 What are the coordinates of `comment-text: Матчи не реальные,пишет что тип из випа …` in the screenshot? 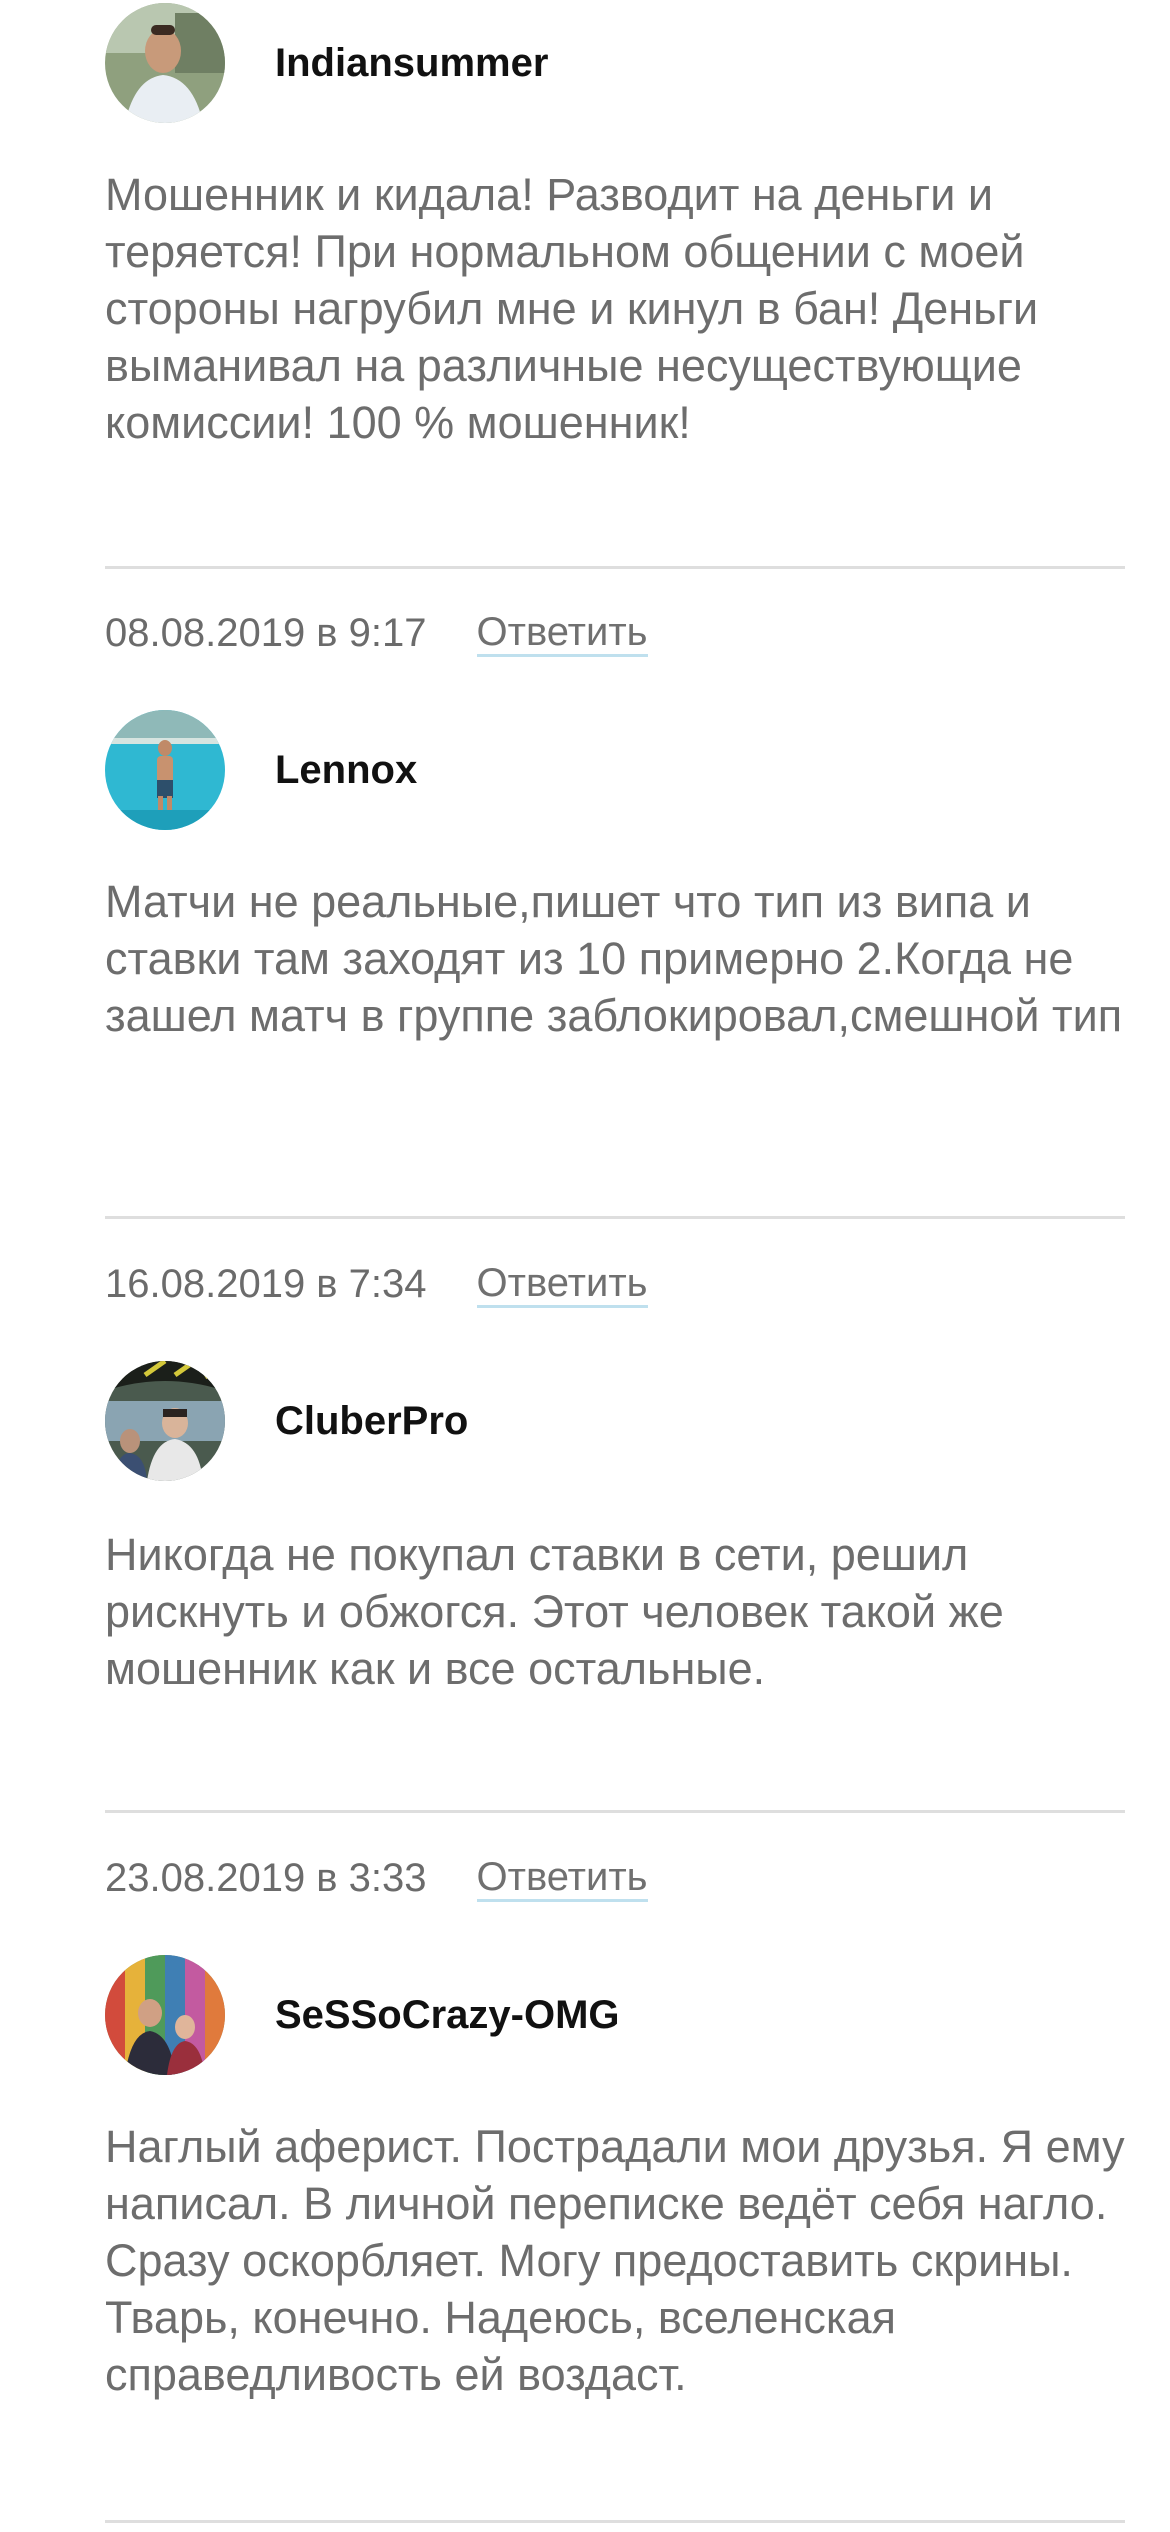 It's located at (614, 958).